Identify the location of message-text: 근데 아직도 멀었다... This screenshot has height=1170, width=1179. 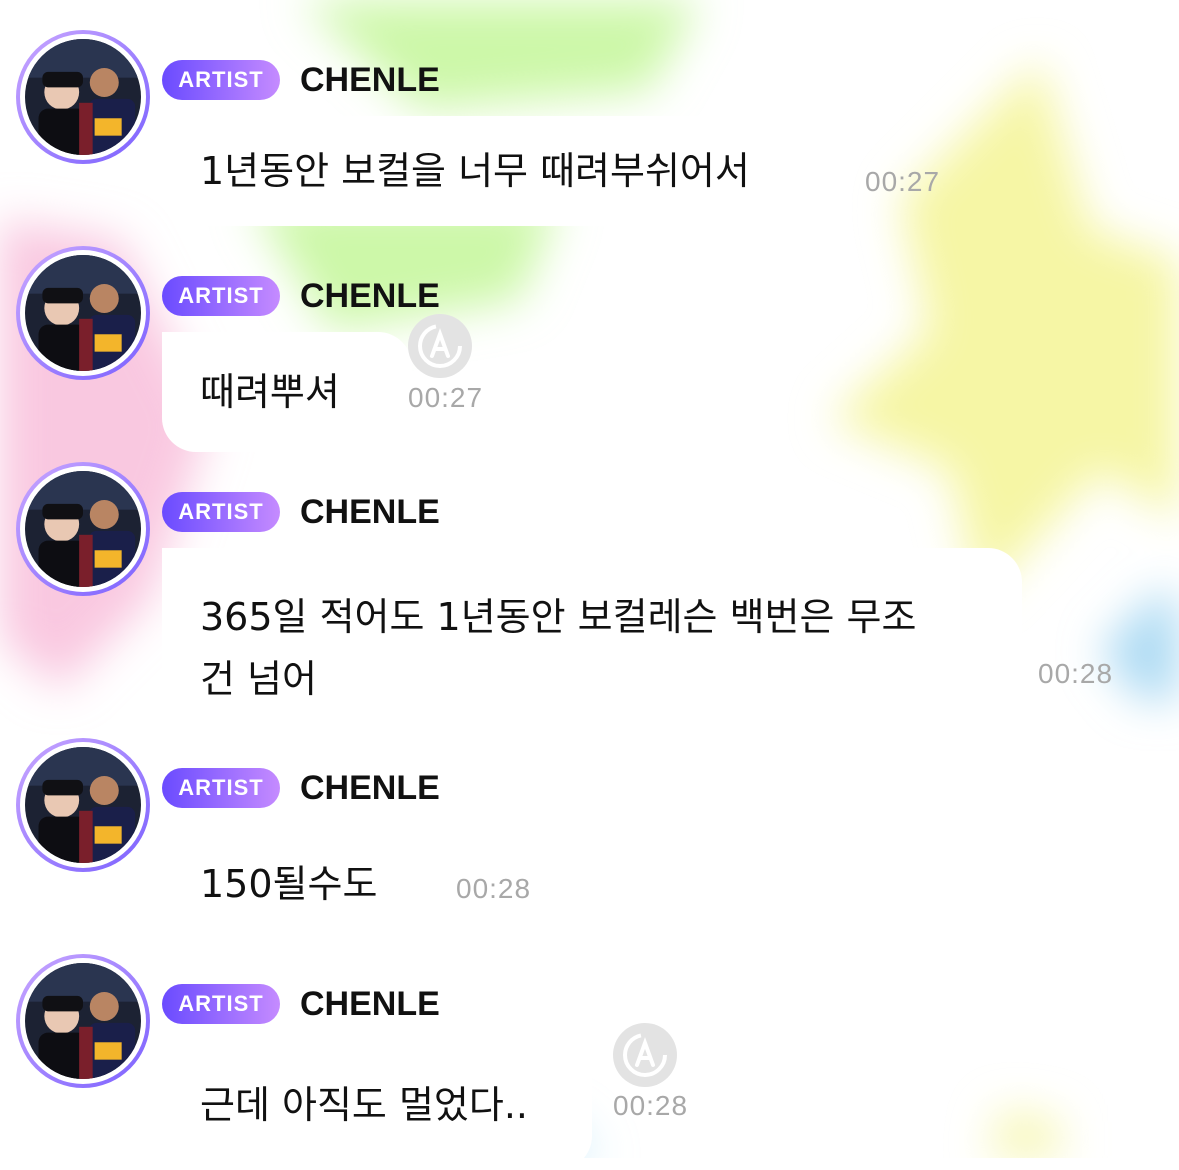
(364, 1105).